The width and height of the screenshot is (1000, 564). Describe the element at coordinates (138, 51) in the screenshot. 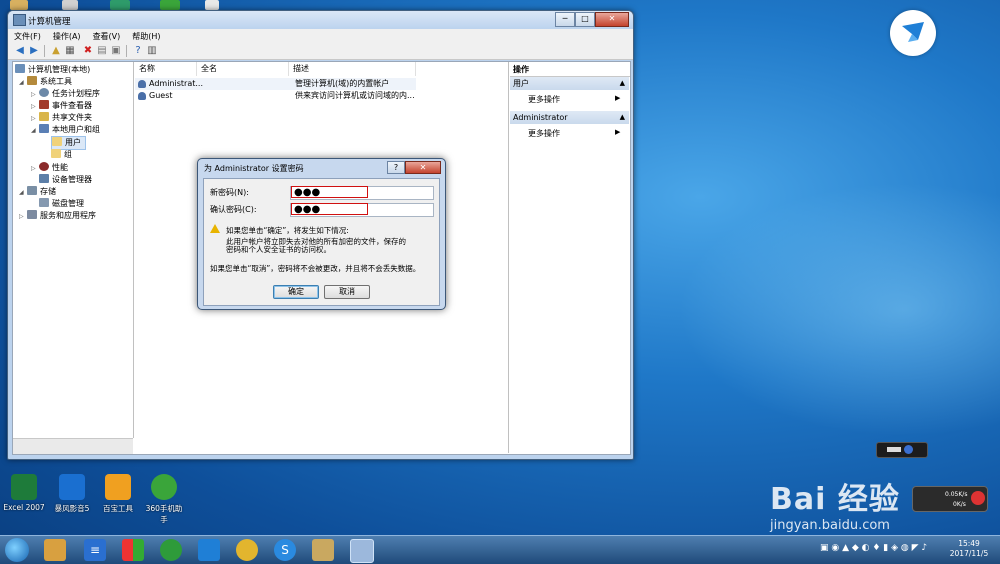

I see `help-icon: ?` at that location.